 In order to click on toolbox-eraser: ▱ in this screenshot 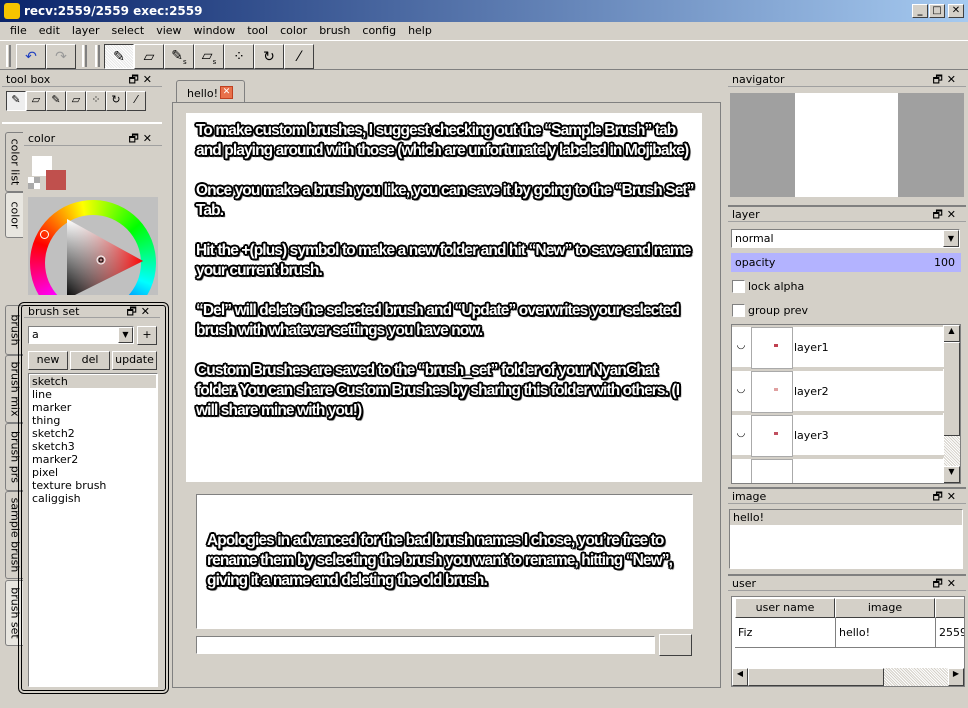, I will do `click(36, 101)`.